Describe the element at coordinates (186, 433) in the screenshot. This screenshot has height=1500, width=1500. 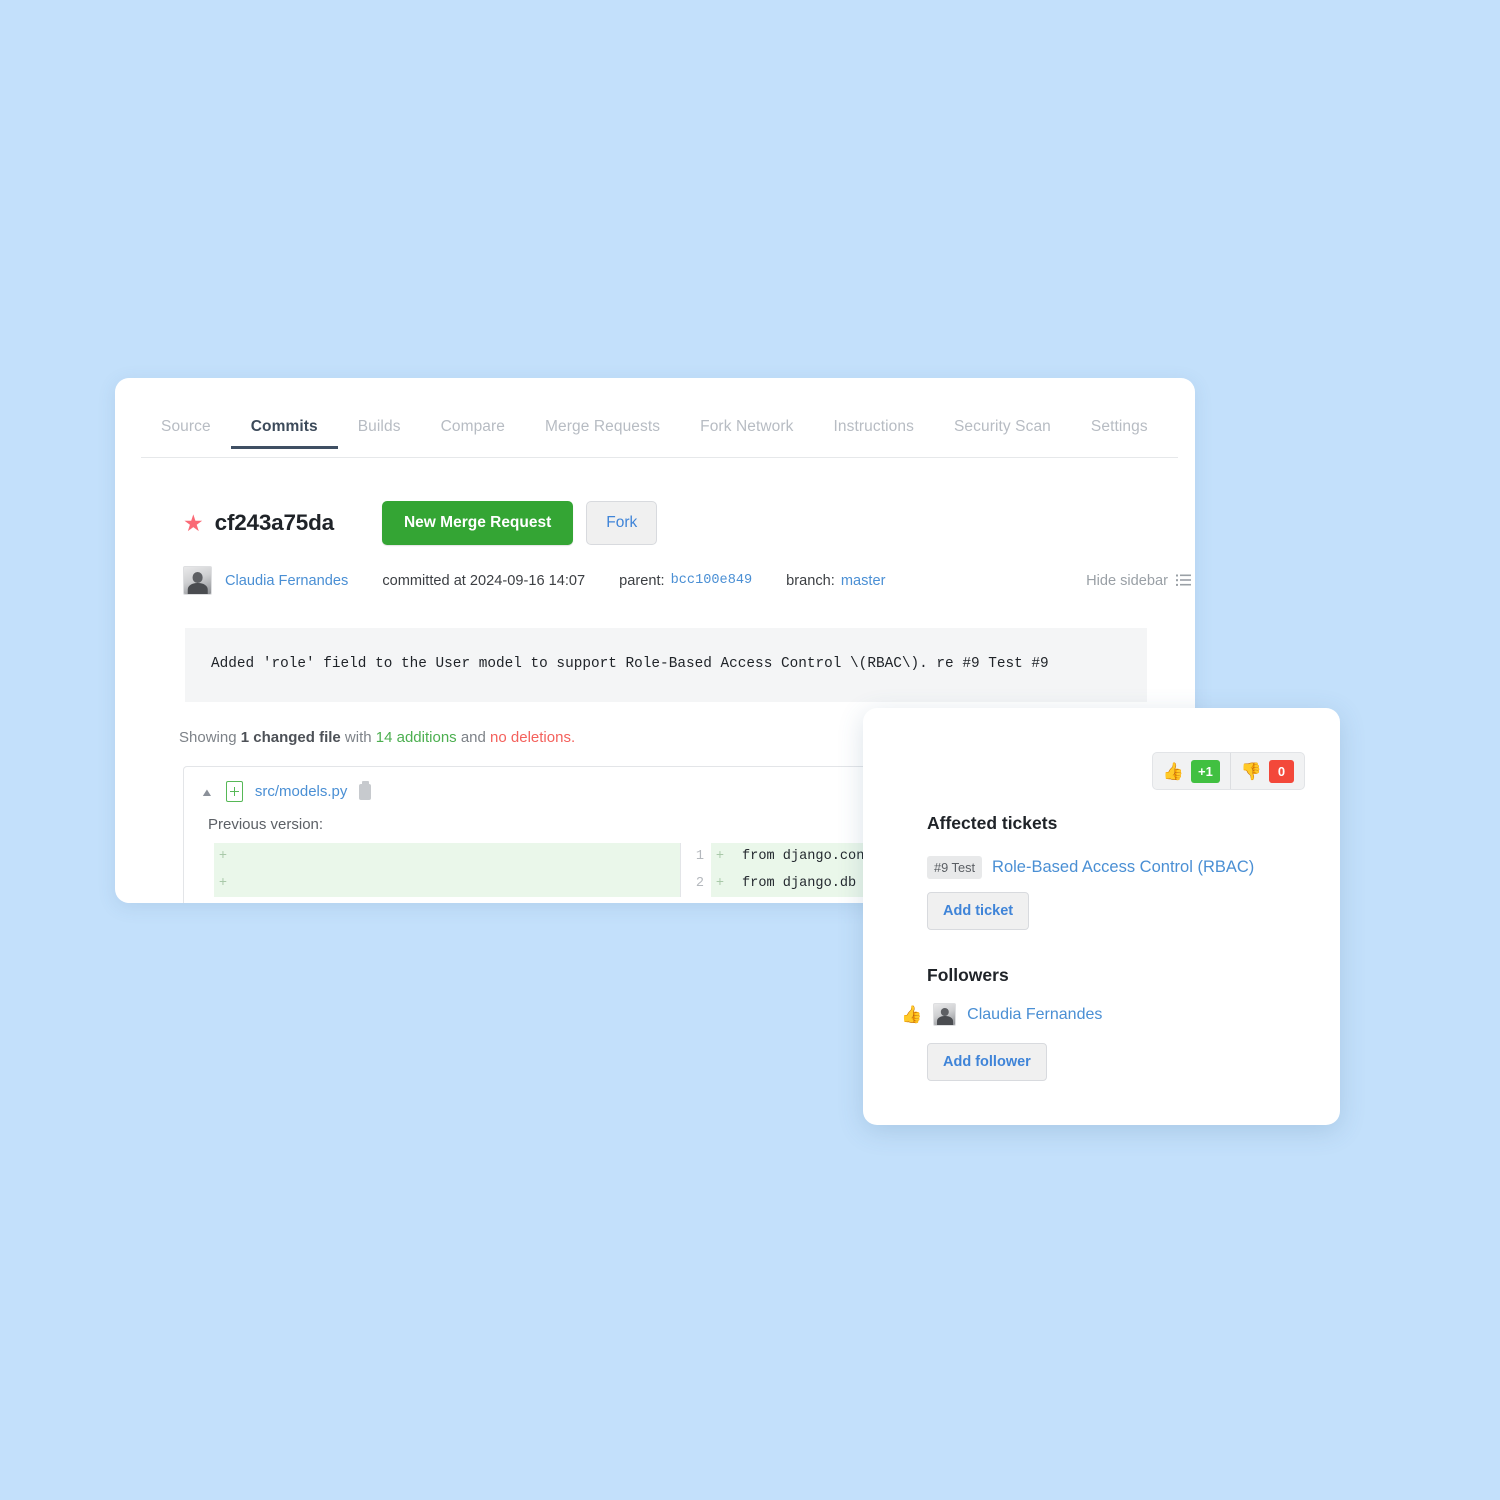
I see `tab-source: Source` at that location.